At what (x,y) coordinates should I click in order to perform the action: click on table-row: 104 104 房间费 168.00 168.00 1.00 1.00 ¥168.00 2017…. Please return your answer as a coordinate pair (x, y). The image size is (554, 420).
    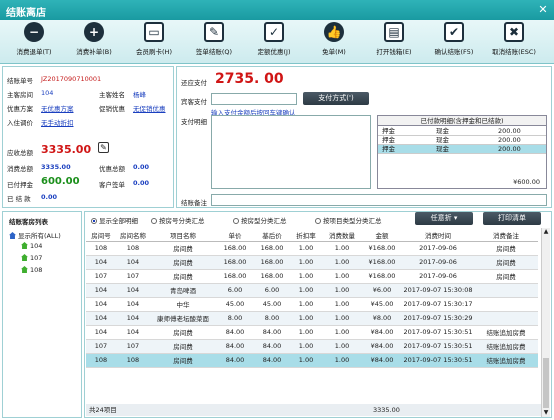
    Looking at the image, I should click on (312, 262).